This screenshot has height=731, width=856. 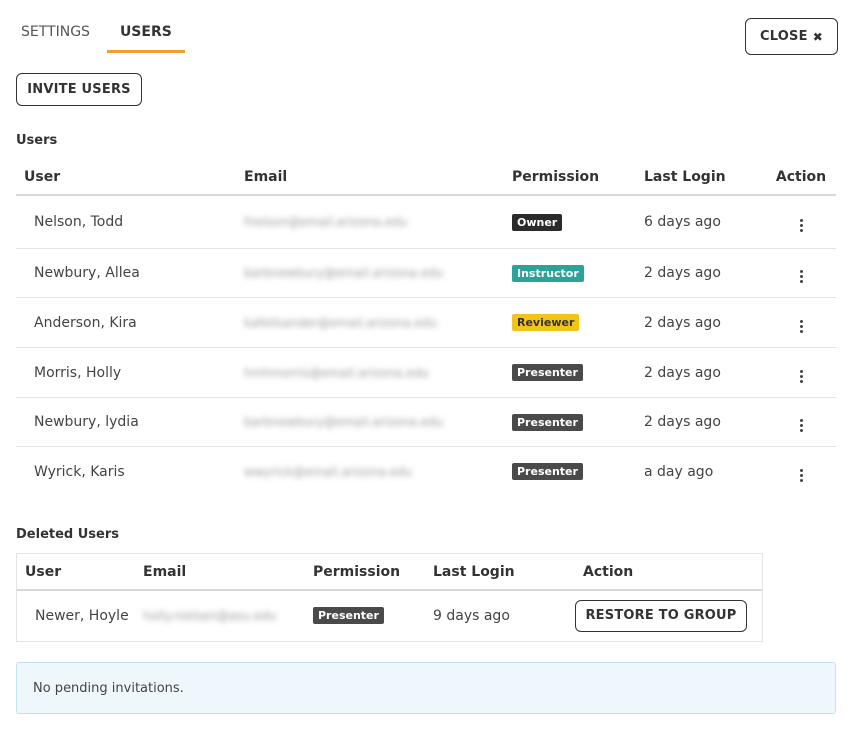 I want to click on deleted-users-table-header: User Email Permission Last Login Action, so click(x=389, y=572).